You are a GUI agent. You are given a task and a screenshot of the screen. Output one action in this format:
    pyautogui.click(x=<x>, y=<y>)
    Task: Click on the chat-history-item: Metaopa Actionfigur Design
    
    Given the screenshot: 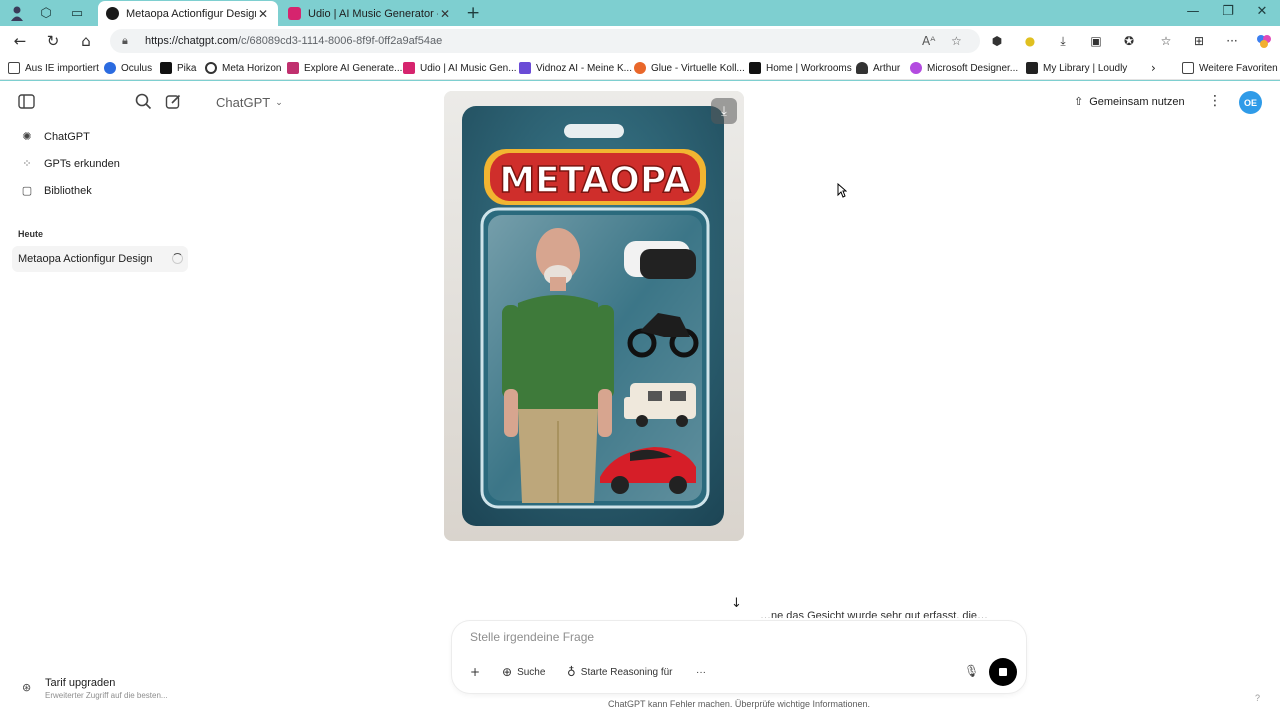 What is the action you would take?
    pyautogui.click(x=100, y=259)
    